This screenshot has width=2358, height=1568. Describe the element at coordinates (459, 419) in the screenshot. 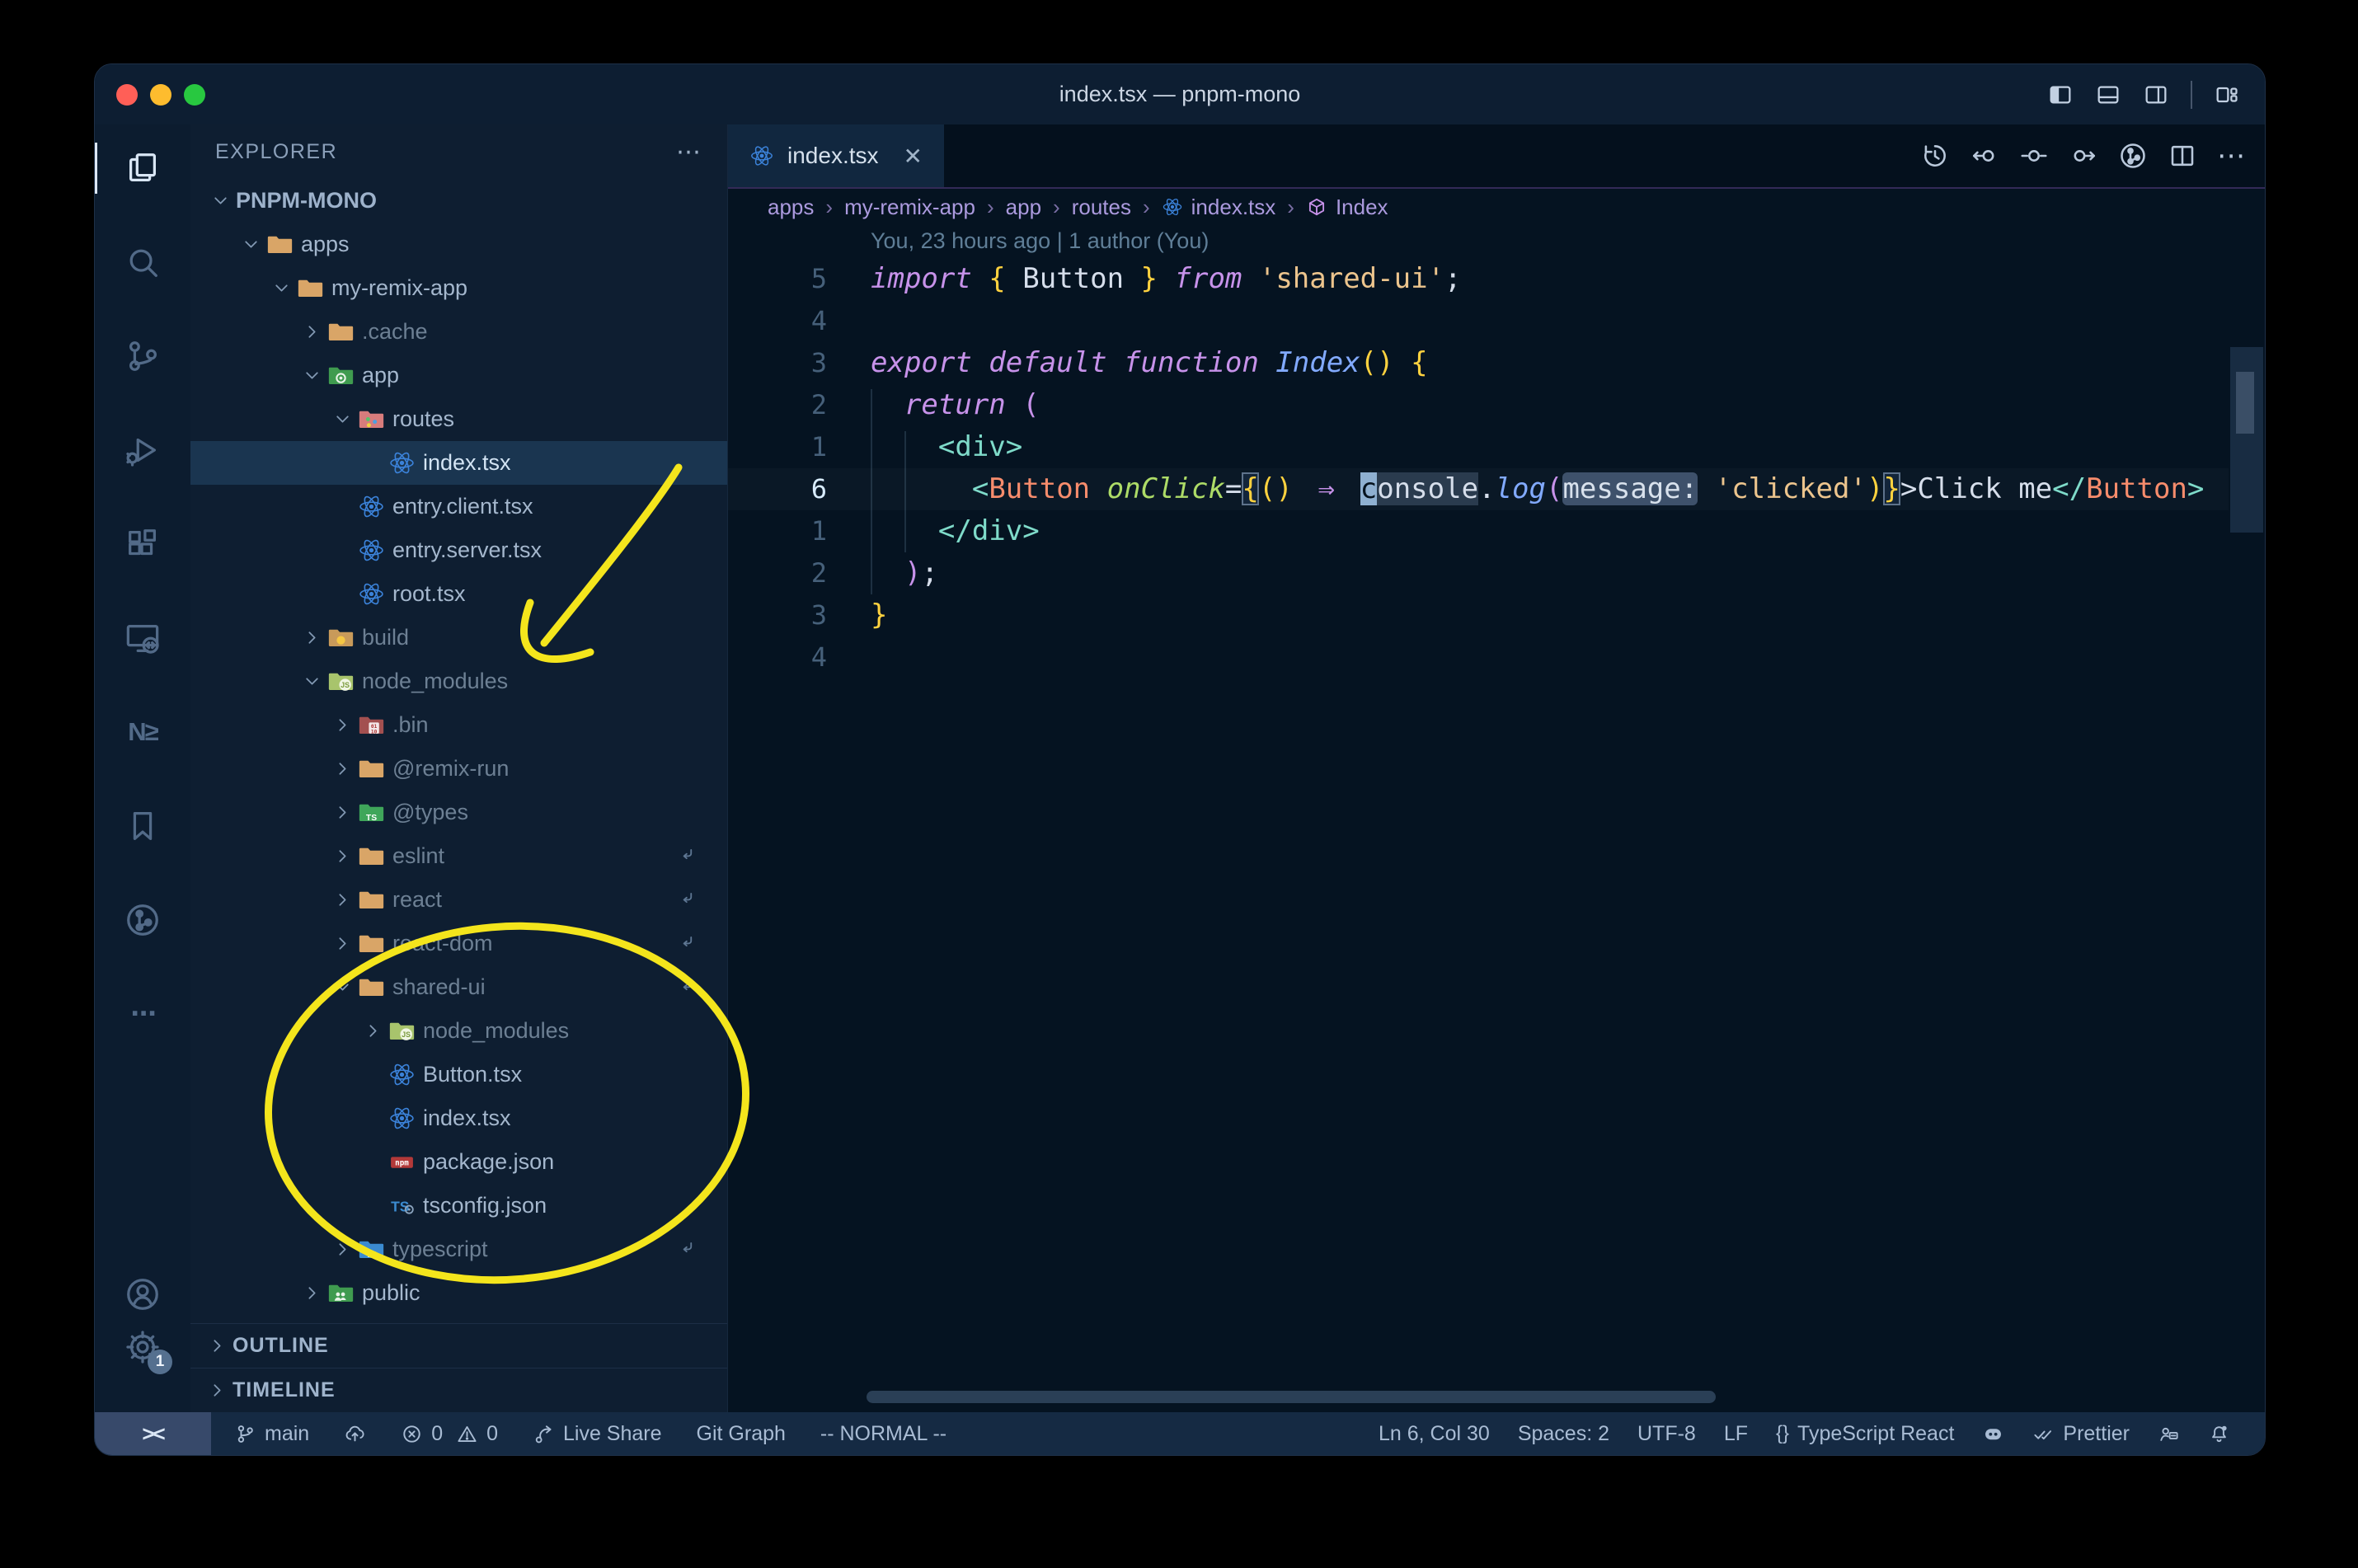

I see `tree-item-routes: routes` at that location.